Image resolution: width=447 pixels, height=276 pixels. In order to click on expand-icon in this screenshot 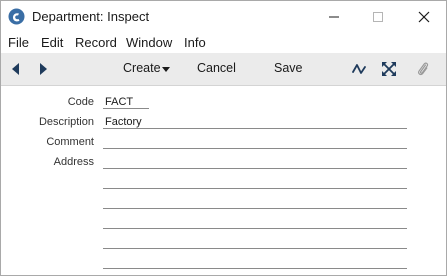, I will do `click(389, 69)`.